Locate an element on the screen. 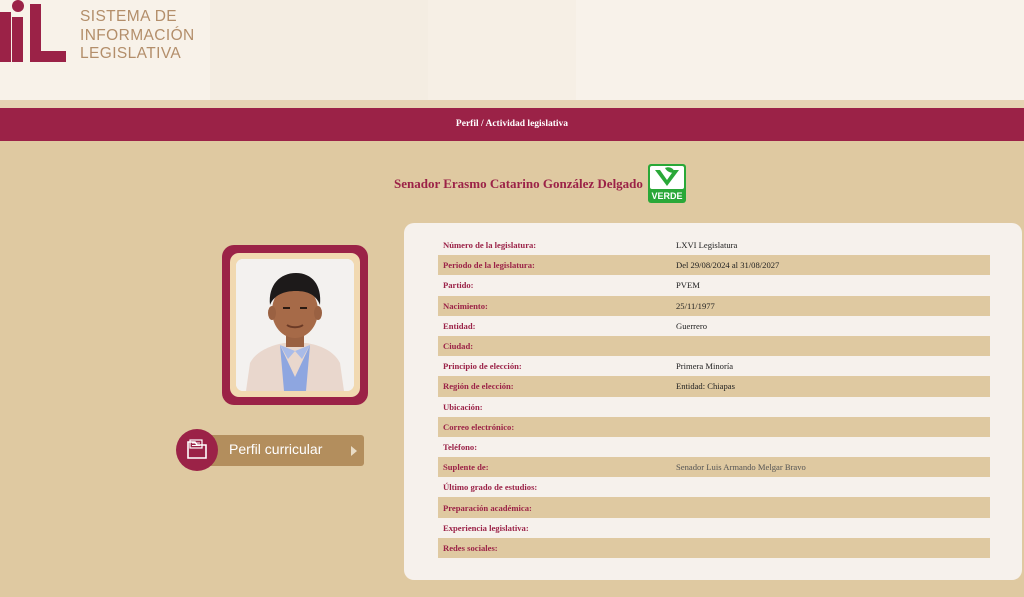 This screenshot has height=597, width=1024. details-key: Ciudad: is located at coordinates (458, 346).